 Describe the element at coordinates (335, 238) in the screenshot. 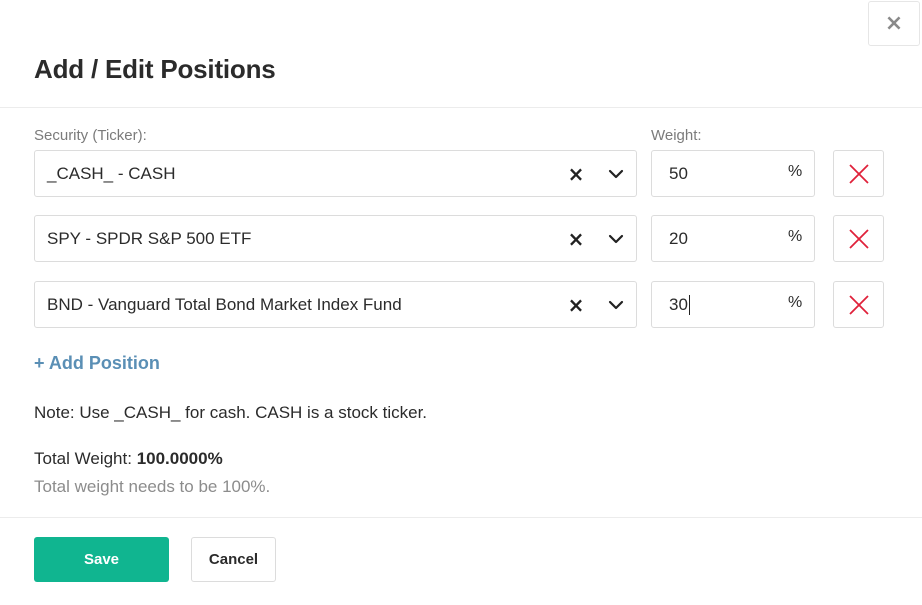

I see `security-select: SPY - SPDR S&P 500 ETF ×` at that location.